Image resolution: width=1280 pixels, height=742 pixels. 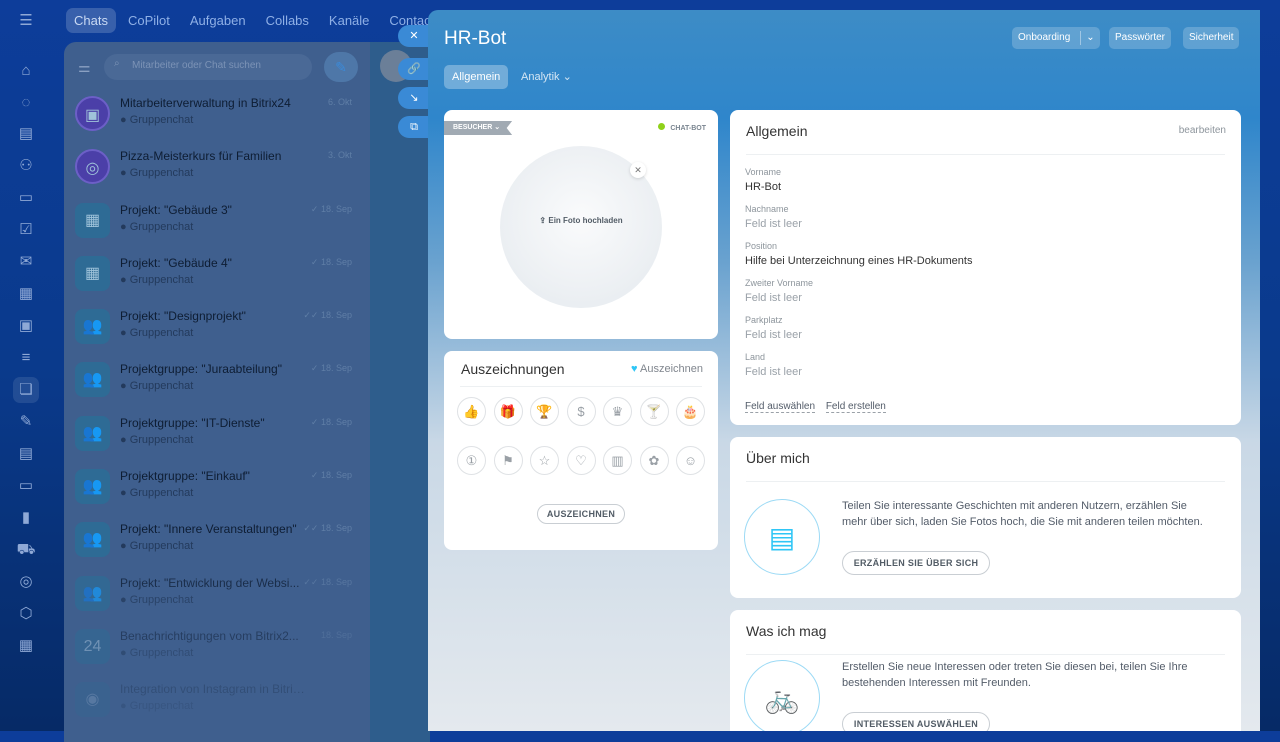 I want to click on nav-collabs: Collabs, so click(x=287, y=20).